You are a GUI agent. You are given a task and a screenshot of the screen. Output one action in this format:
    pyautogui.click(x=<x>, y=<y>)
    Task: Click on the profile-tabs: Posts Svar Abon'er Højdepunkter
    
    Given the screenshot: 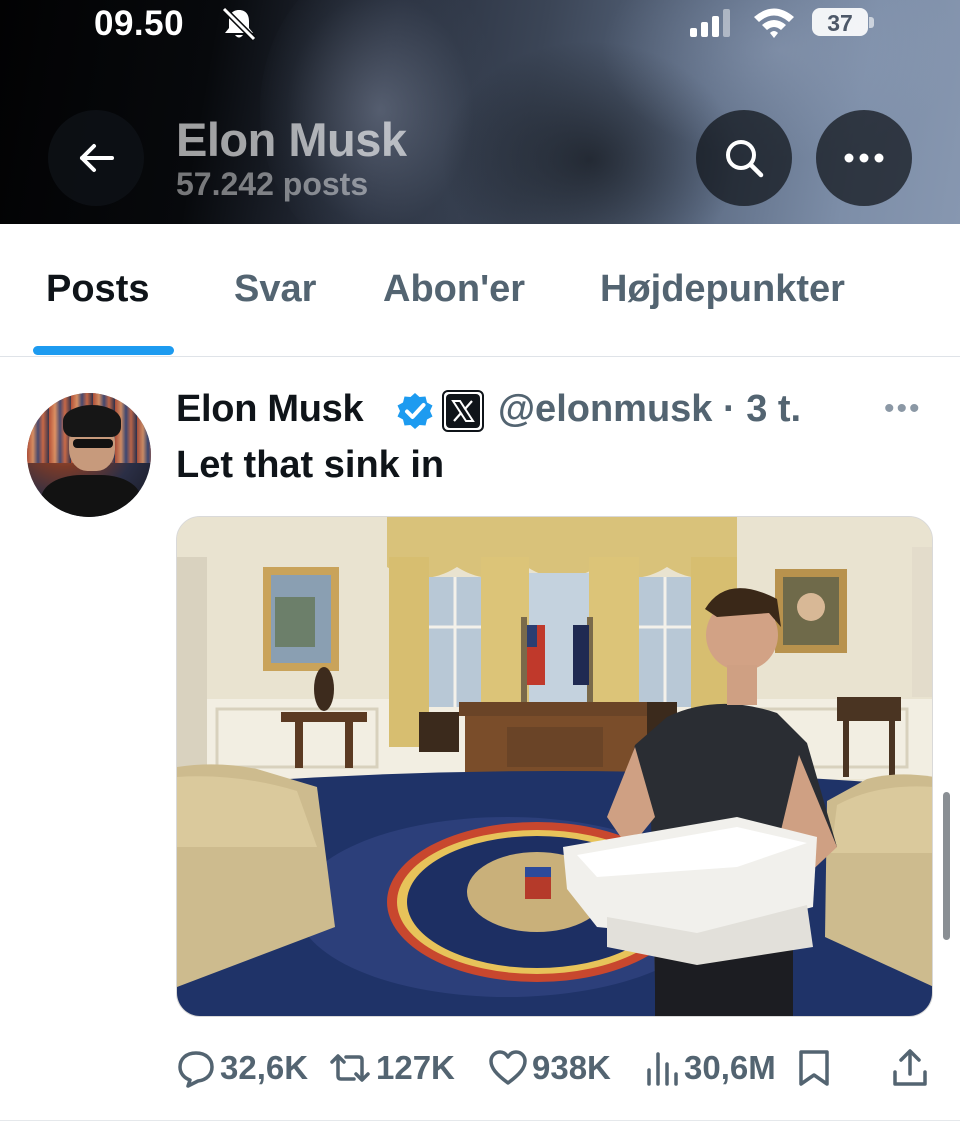 What is the action you would take?
    pyautogui.click(x=480, y=290)
    